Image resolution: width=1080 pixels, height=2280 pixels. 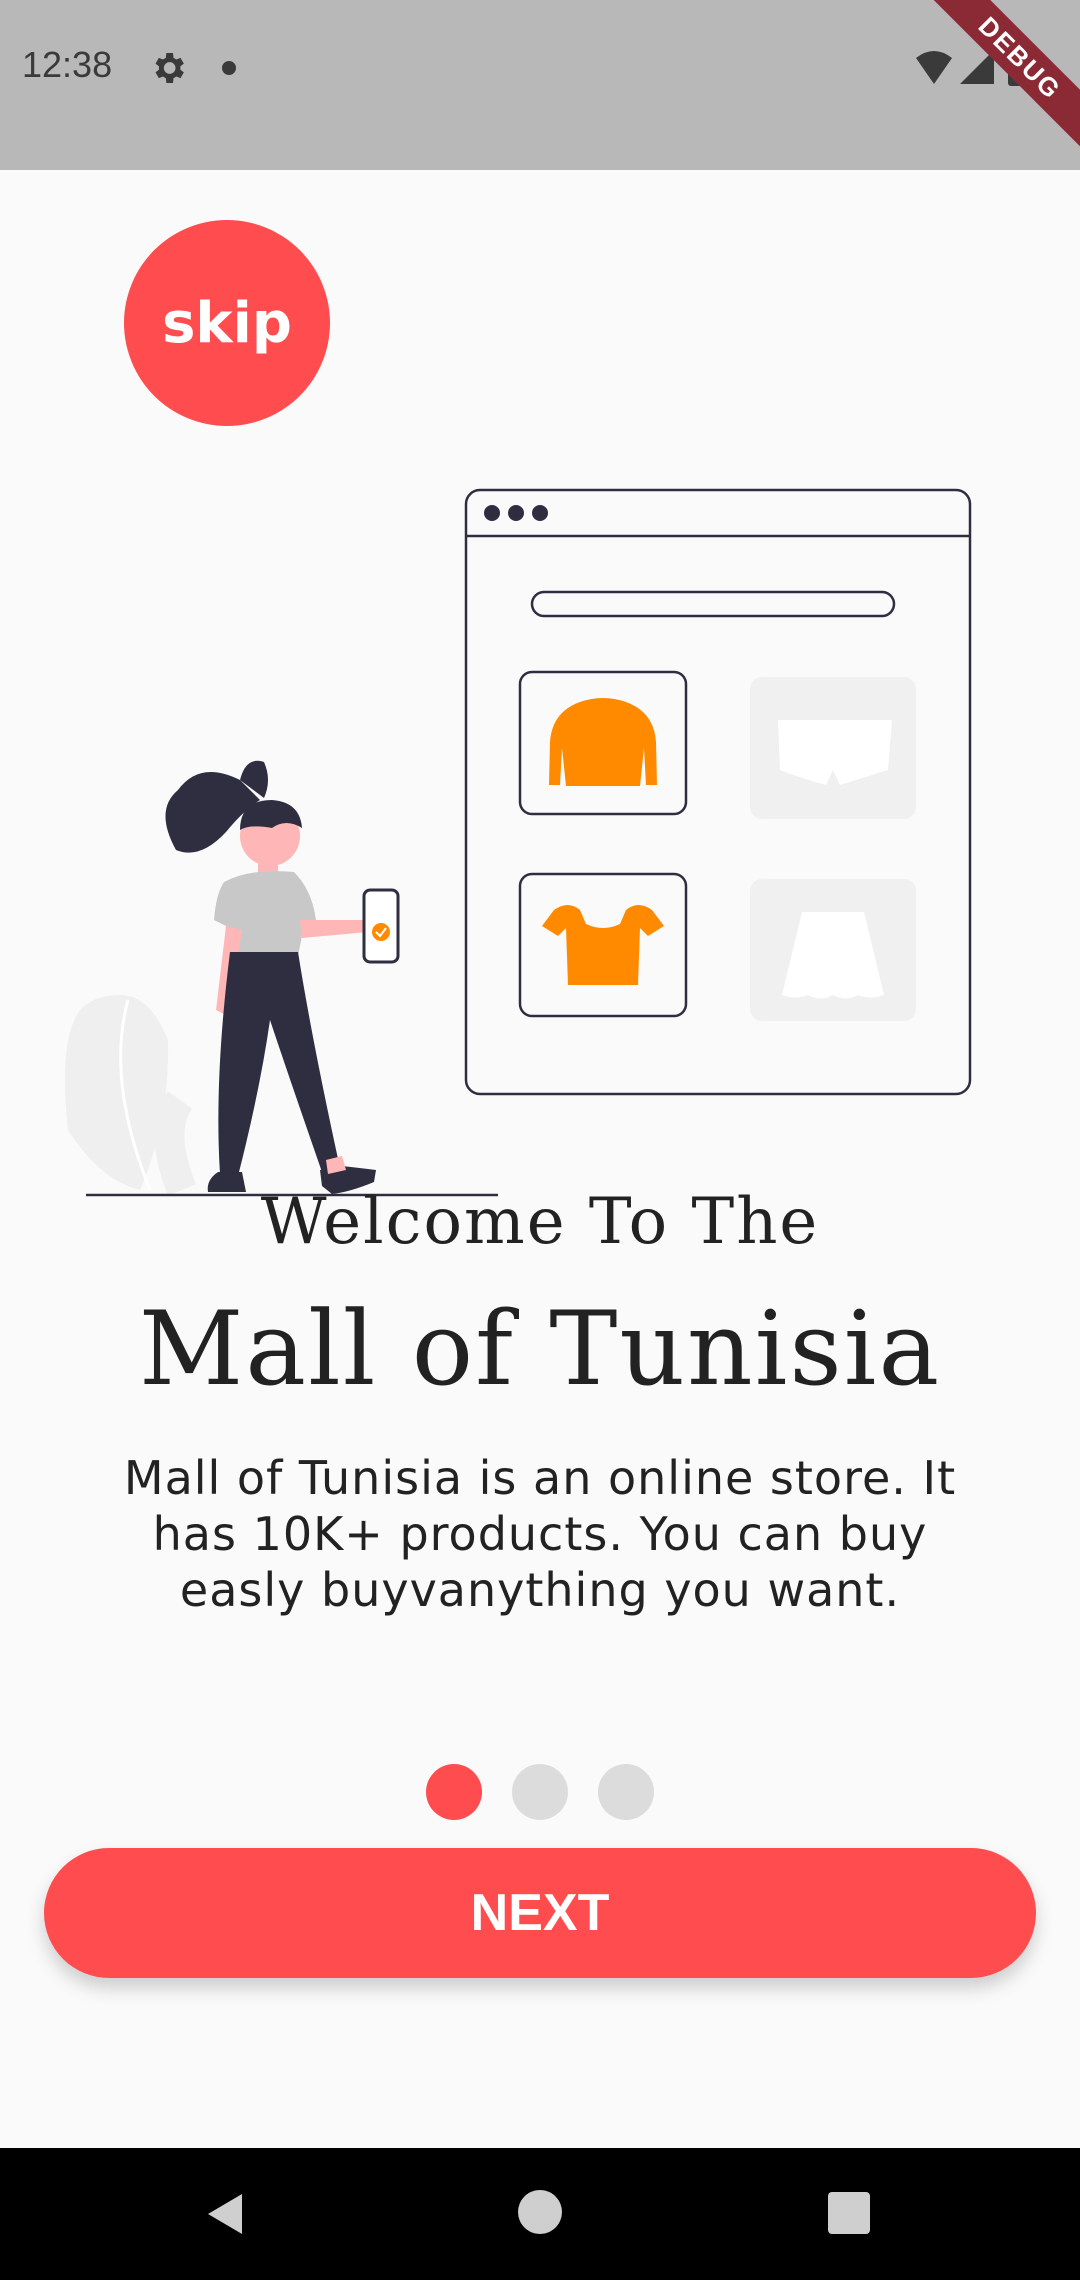 What do you see at coordinates (282, 977) in the screenshot?
I see `woman-illustration` at bounding box center [282, 977].